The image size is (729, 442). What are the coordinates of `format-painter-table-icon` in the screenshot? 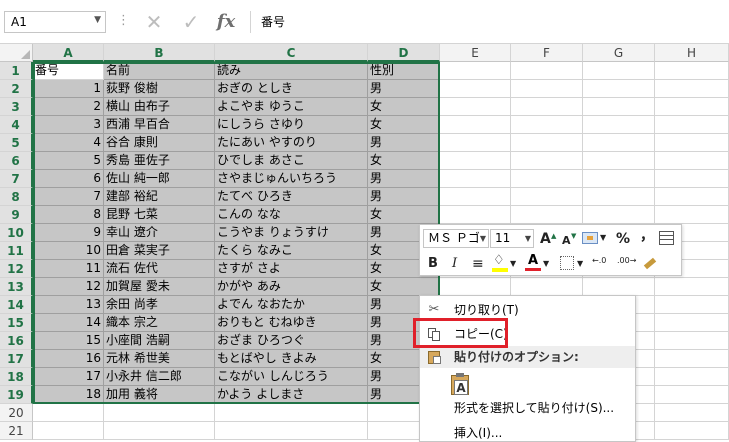 It's located at (666, 238).